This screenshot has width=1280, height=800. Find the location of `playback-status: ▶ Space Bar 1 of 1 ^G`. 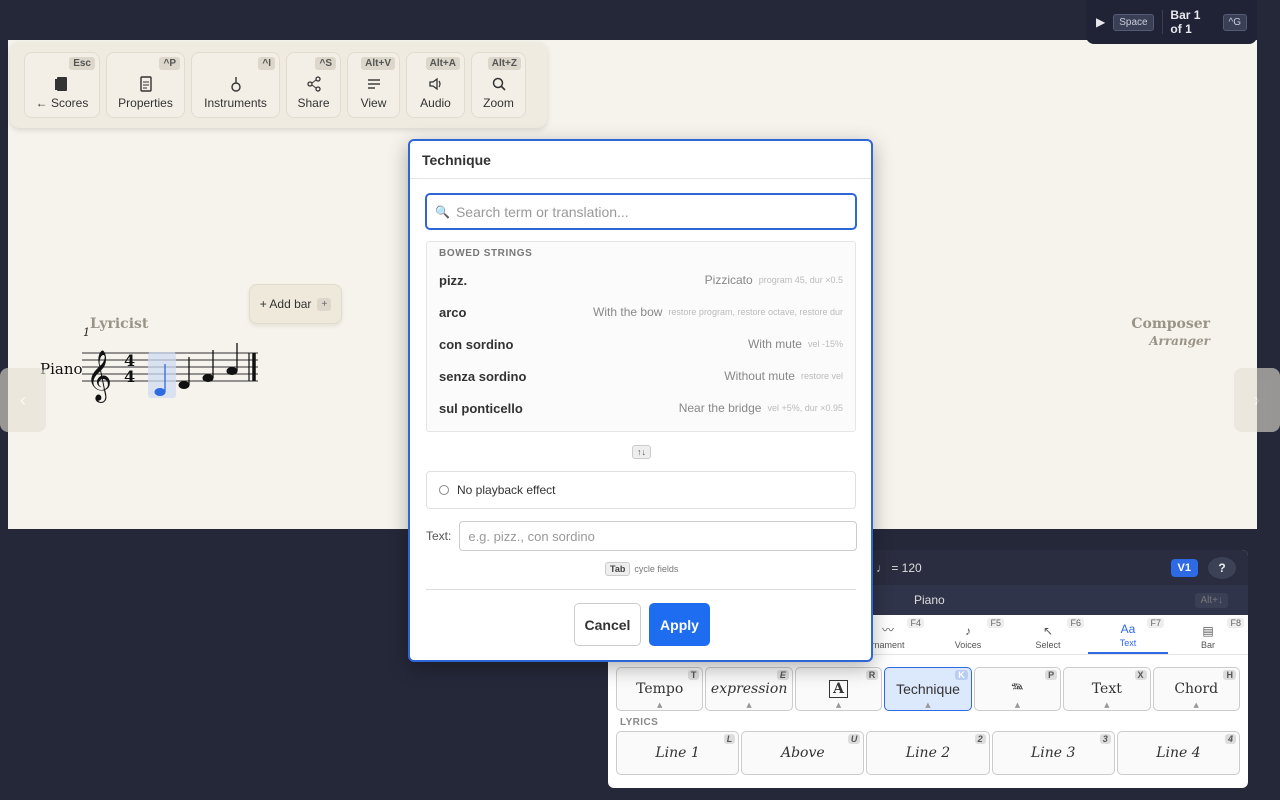

playback-status: ▶ Space Bar 1 of 1 ^G is located at coordinates (1171, 22).